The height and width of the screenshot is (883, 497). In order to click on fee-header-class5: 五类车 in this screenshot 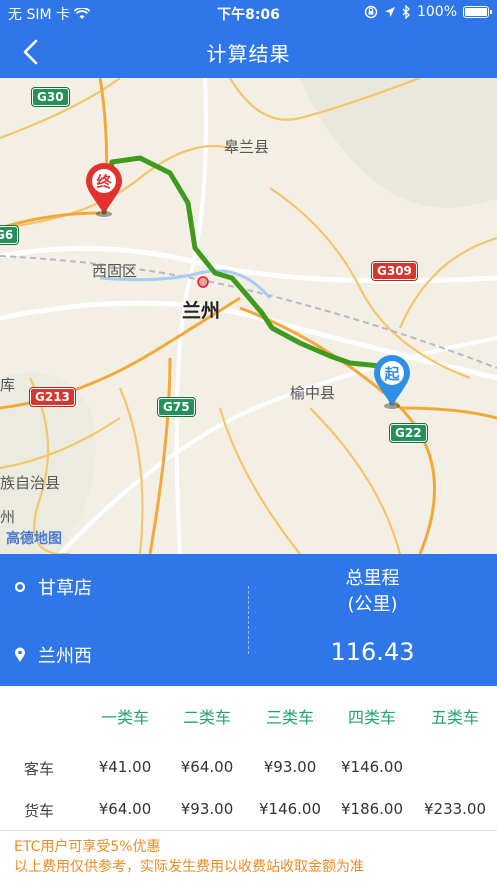, I will do `click(454, 717)`.